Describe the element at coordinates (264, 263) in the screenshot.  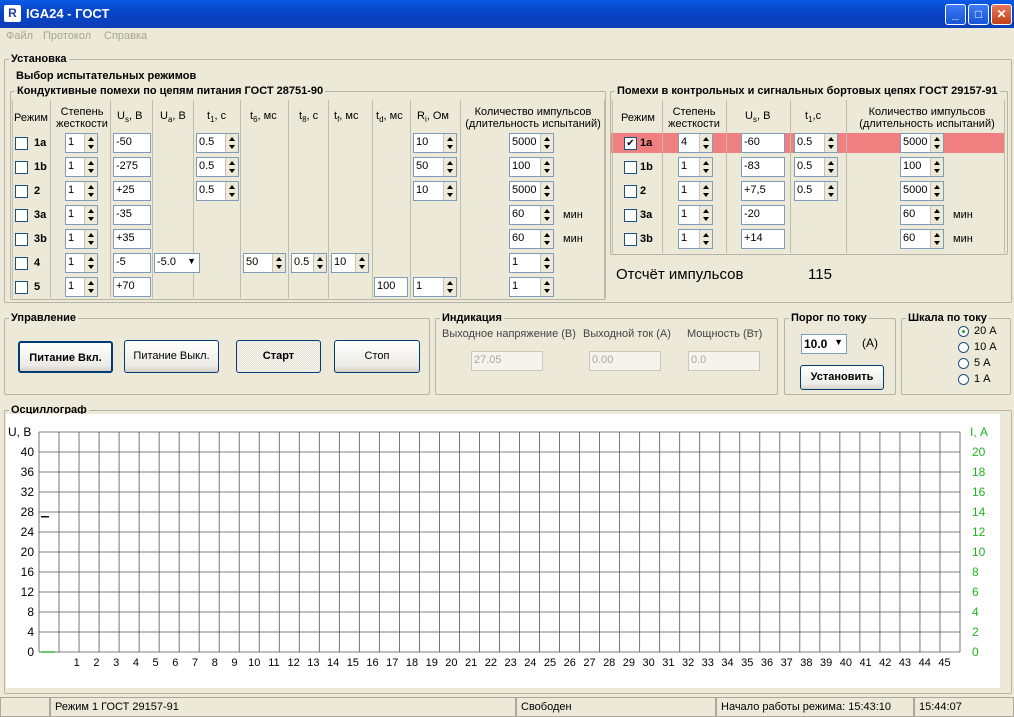
I see `t6-spinner: 50` at that location.